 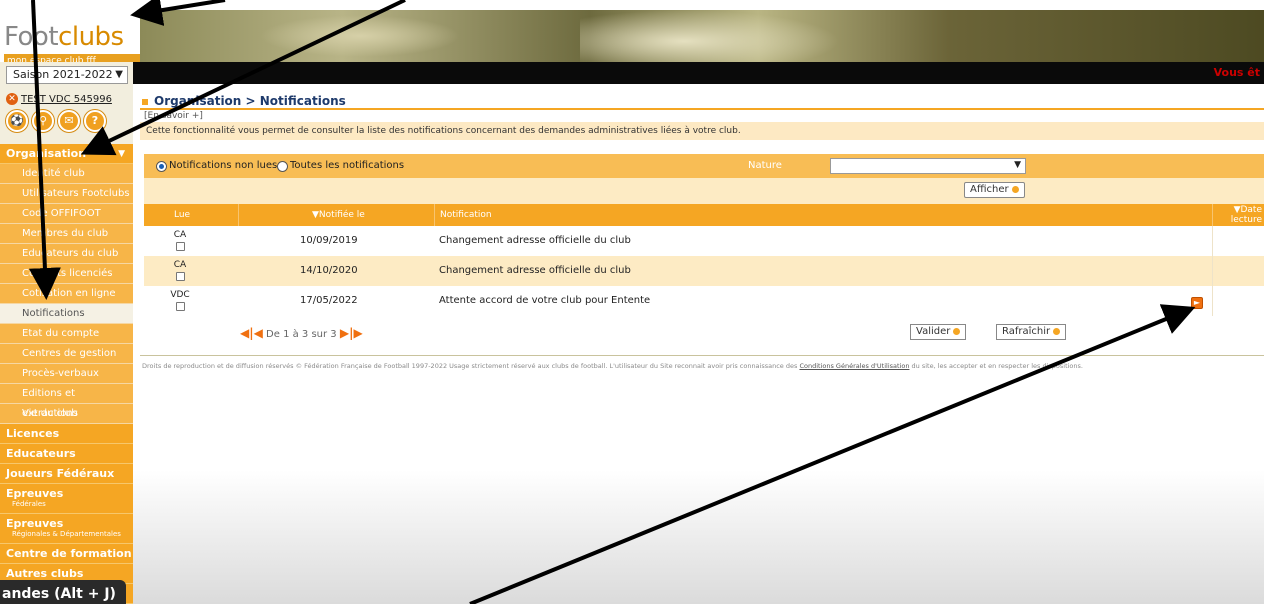 I want to click on sidebar-item: Centres de gestion, so click(x=66, y=354).